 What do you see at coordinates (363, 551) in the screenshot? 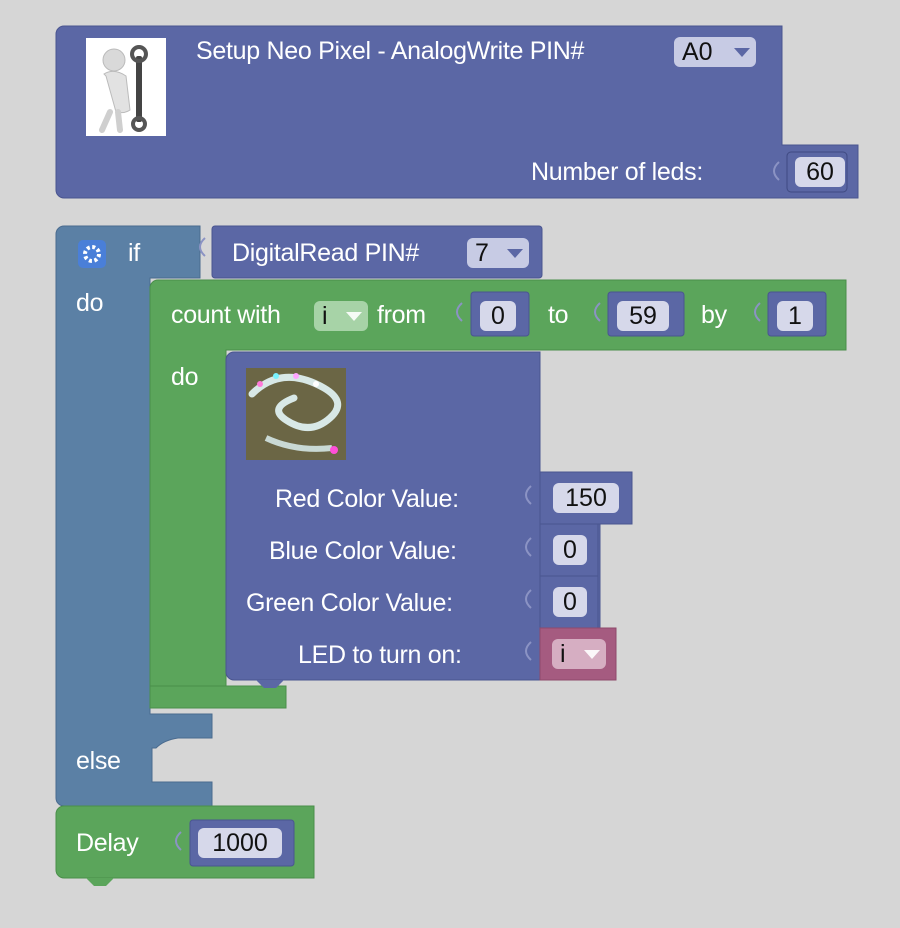
I see `blue-label: Blue Color Value:` at bounding box center [363, 551].